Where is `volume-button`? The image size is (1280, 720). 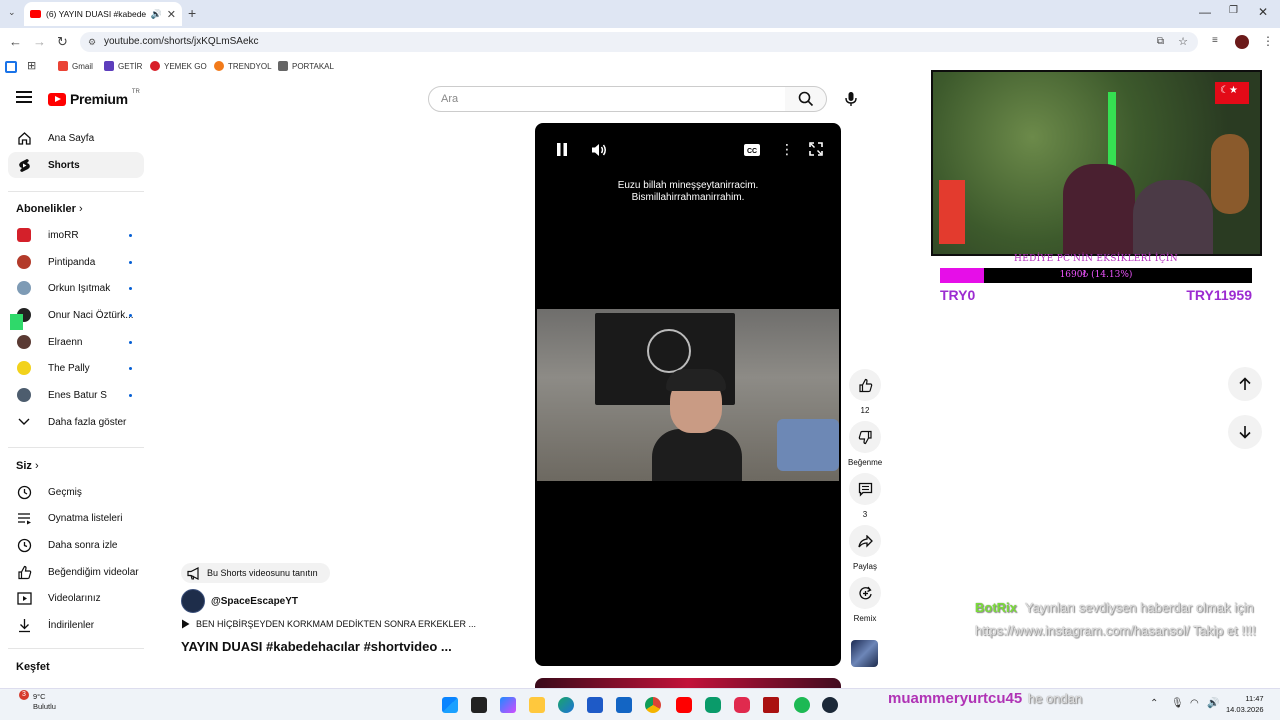 volume-button is located at coordinates (599, 152).